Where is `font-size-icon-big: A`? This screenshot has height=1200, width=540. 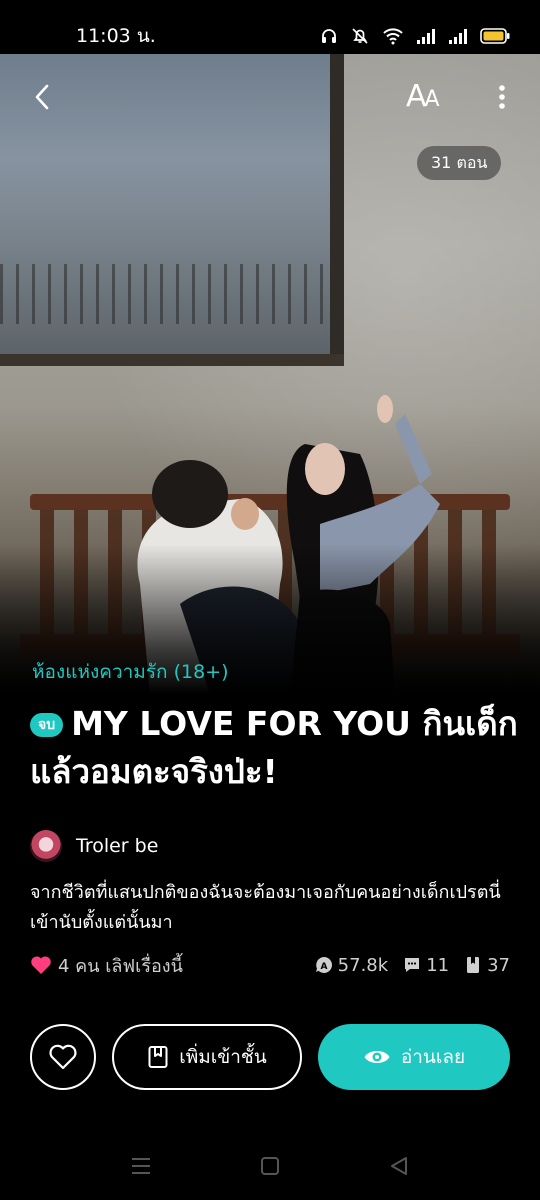 font-size-icon-big: A is located at coordinates (416, 96).